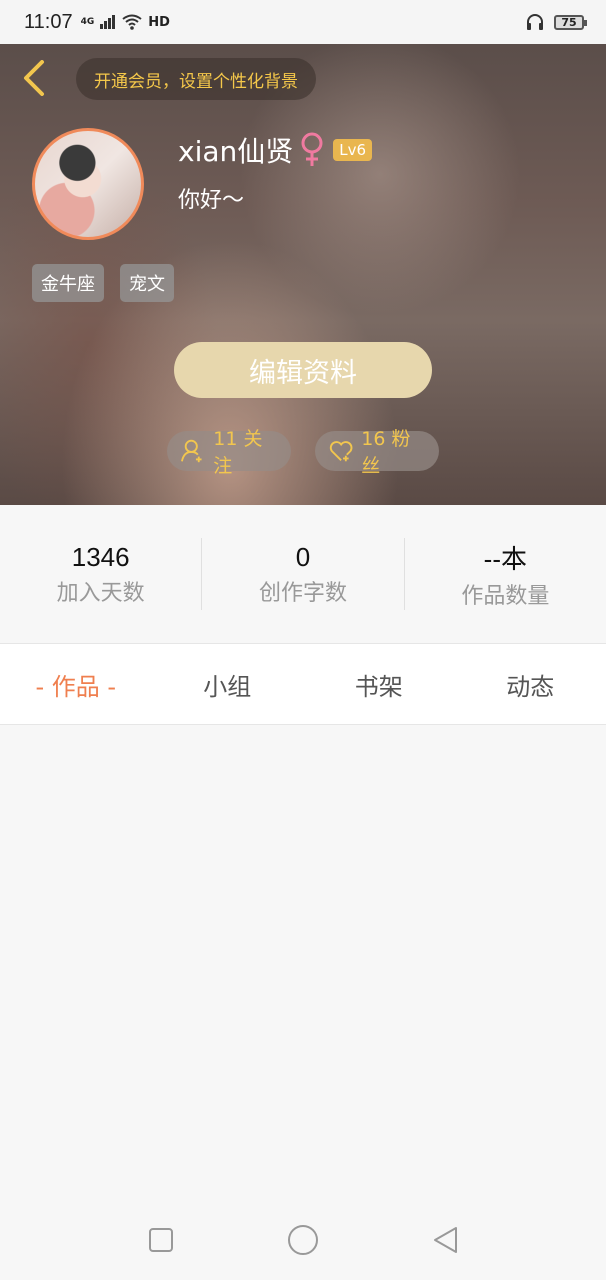 Image resolution: width=606 pixels, height=1280 pixels. Describe the element at coordinates (303, 556) in the screenshot. I see `stat-value: 0` at that location.